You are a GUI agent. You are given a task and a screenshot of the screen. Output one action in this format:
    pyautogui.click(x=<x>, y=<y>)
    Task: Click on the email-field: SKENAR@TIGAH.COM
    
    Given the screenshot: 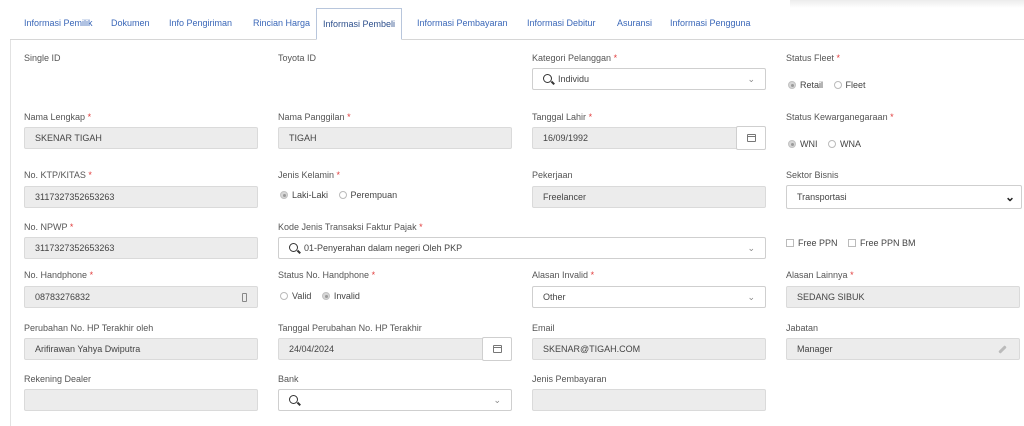 What is the action you would take?
    pyautogui.click(x=649, y=349)
    